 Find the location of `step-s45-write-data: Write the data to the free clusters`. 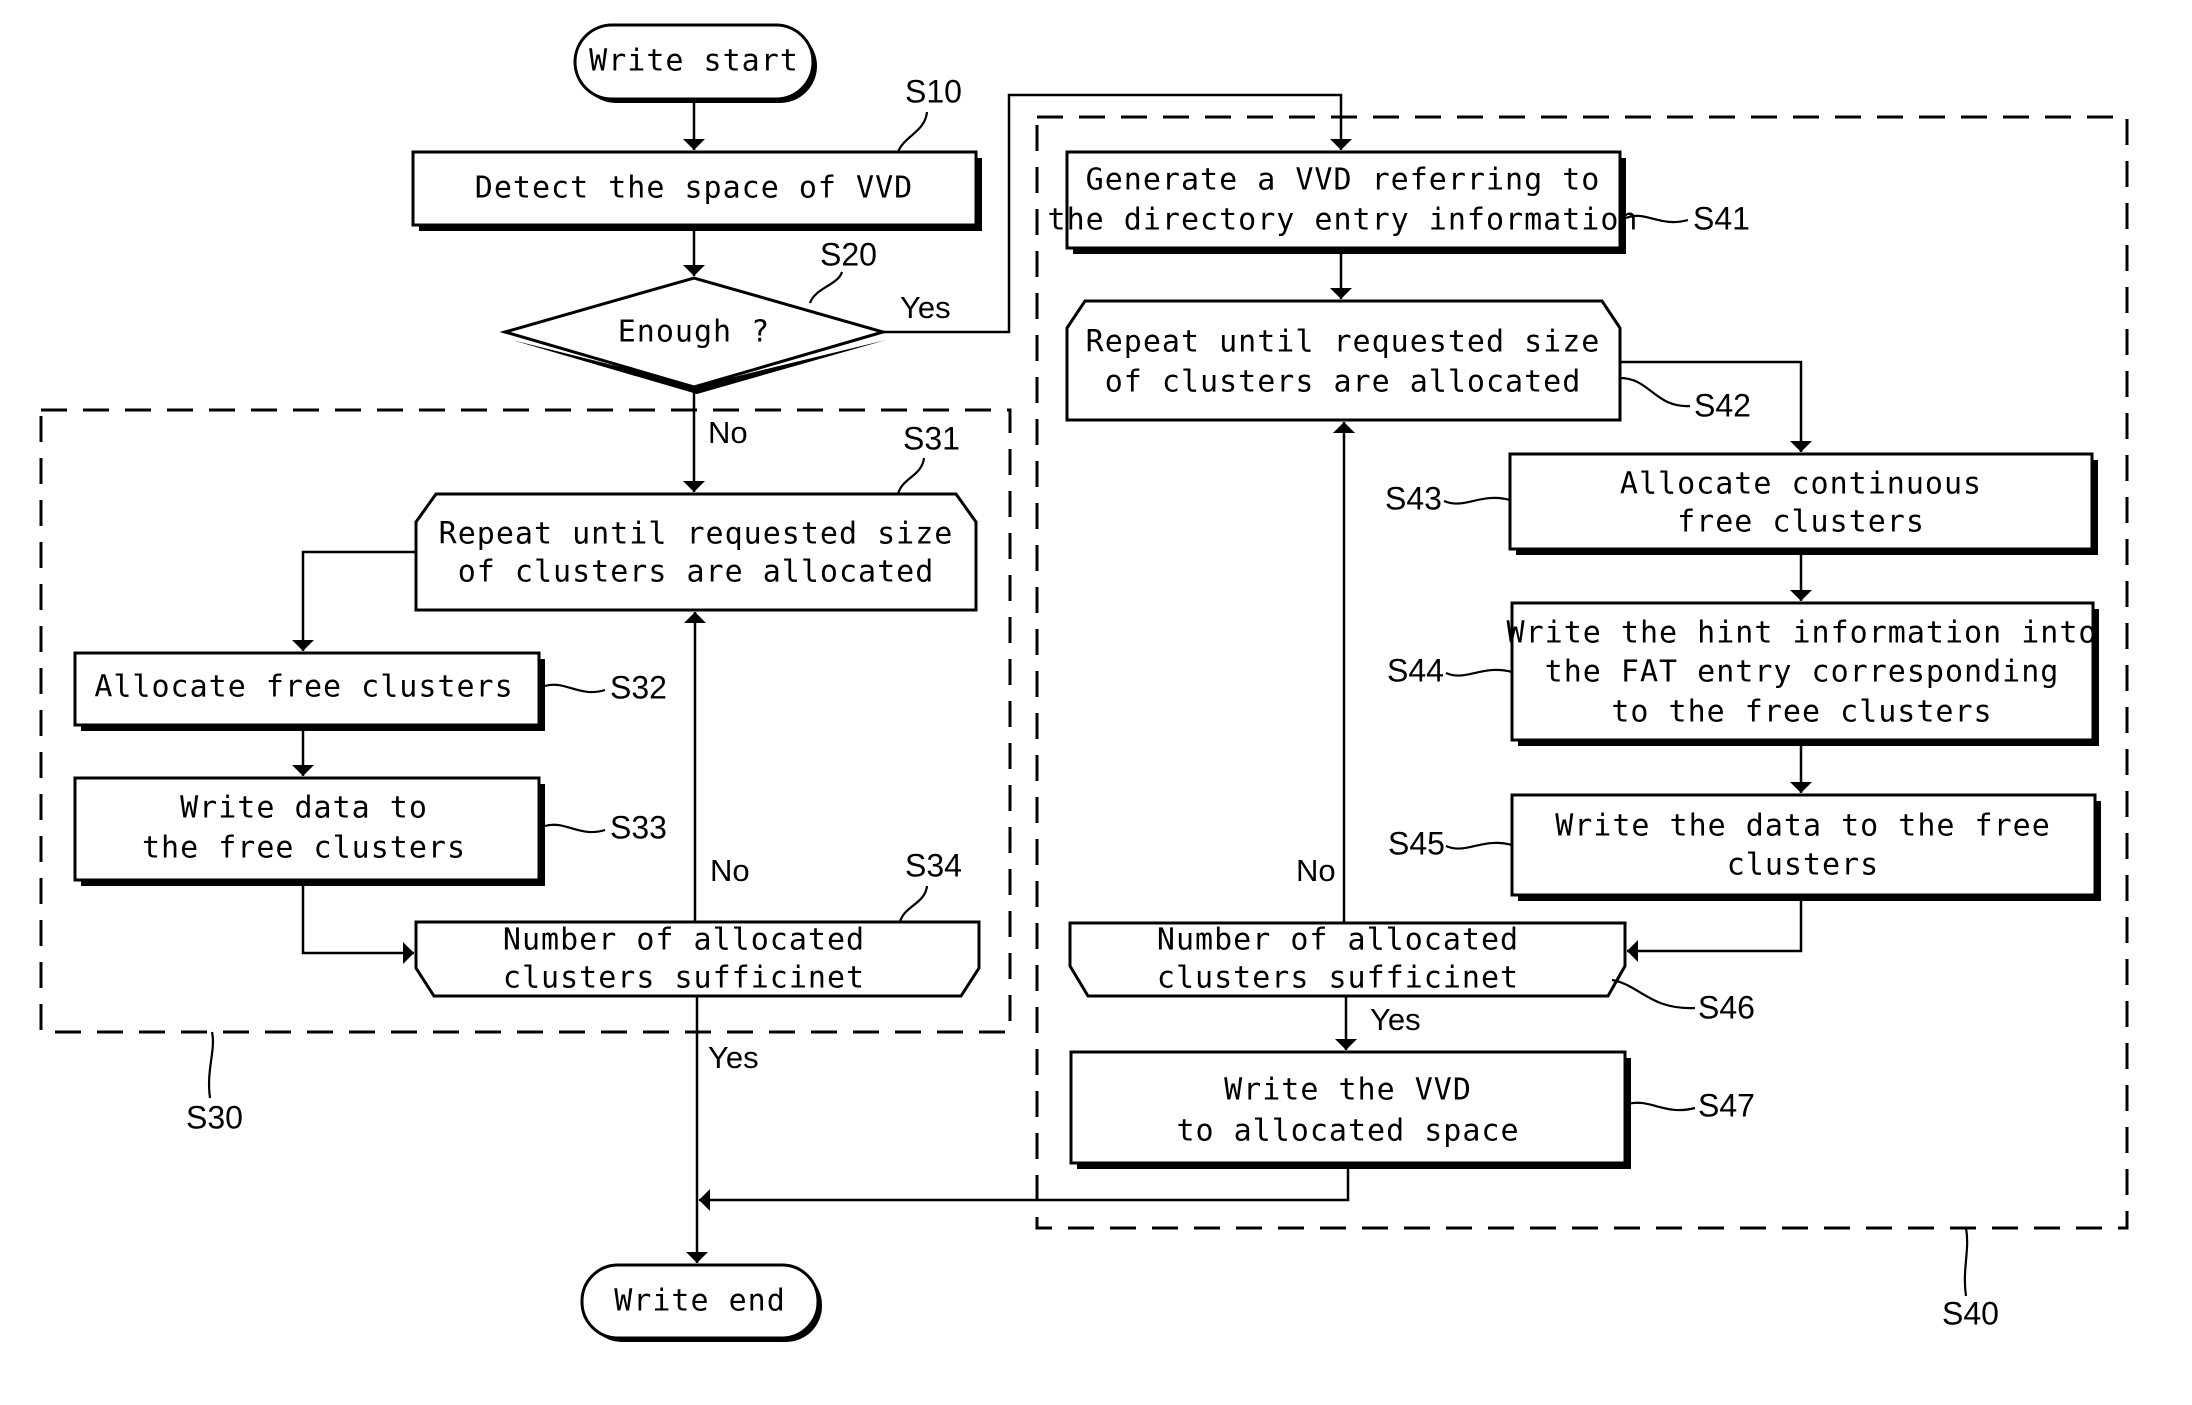

step-s45-write-data: Write the data to the free clusters is located at coordinates (1805, 847).